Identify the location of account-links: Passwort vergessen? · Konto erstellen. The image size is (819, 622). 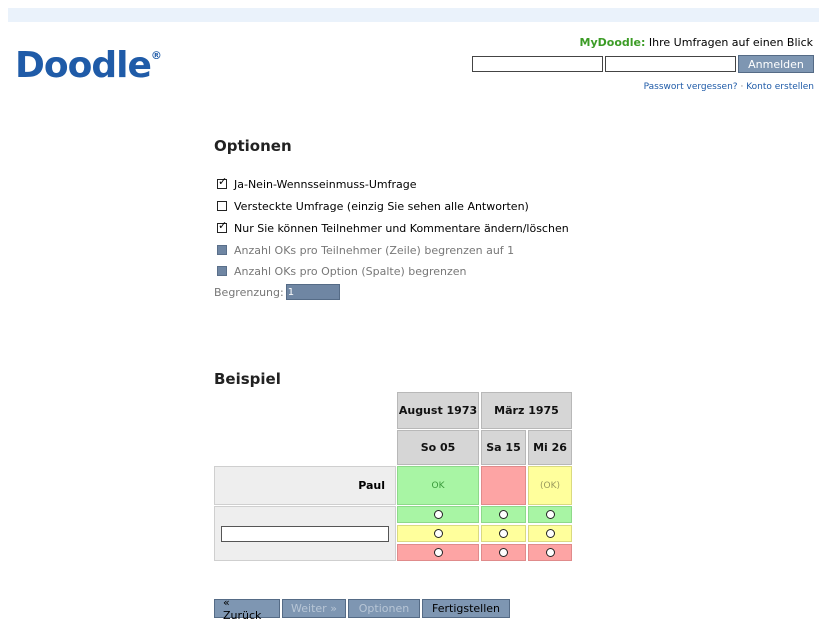
(729, 87).